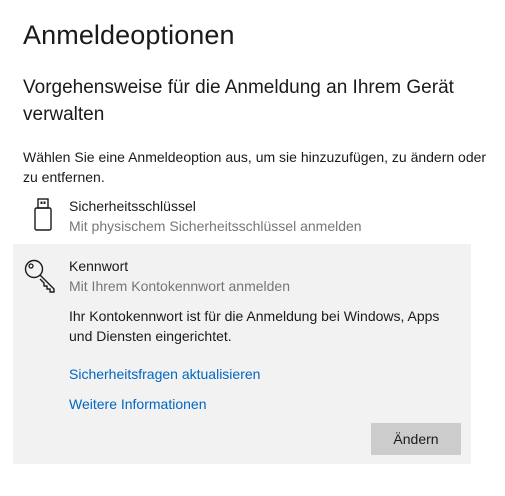 This screenshot has height=496, width=505. What do you see at coordinates (41, 276) in the screenshot?
I see `key-icon` at bounding box center [41, 276].